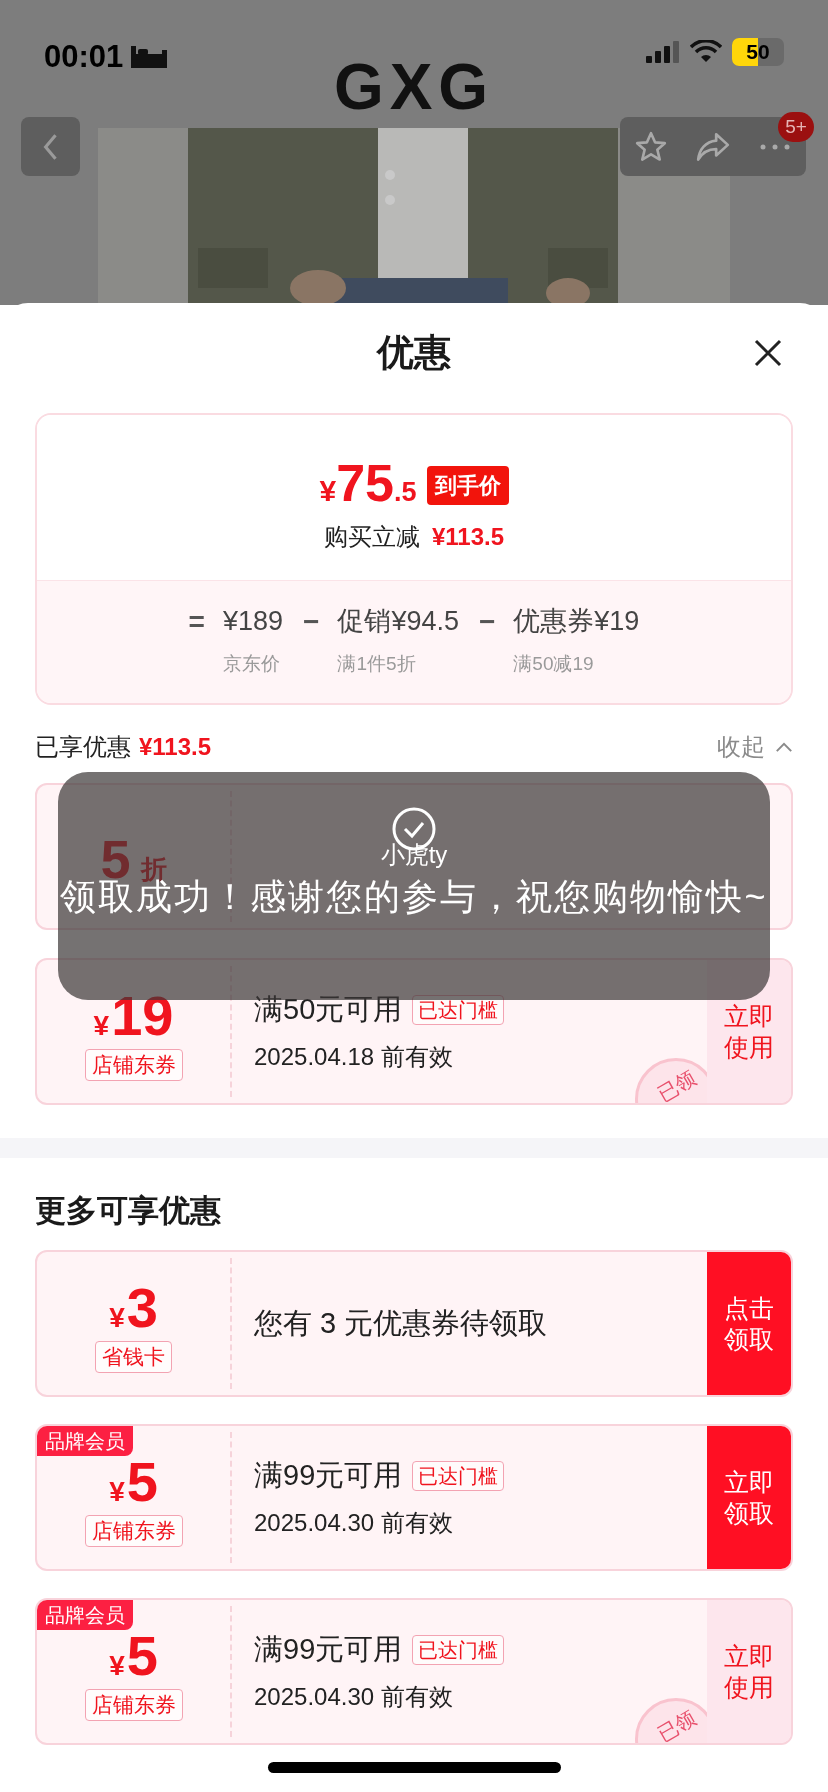 This screenshot has height=1792, width=828. Describe the element at coordinates (651, 146) in the screenshot. I see `star-icon` at that location.